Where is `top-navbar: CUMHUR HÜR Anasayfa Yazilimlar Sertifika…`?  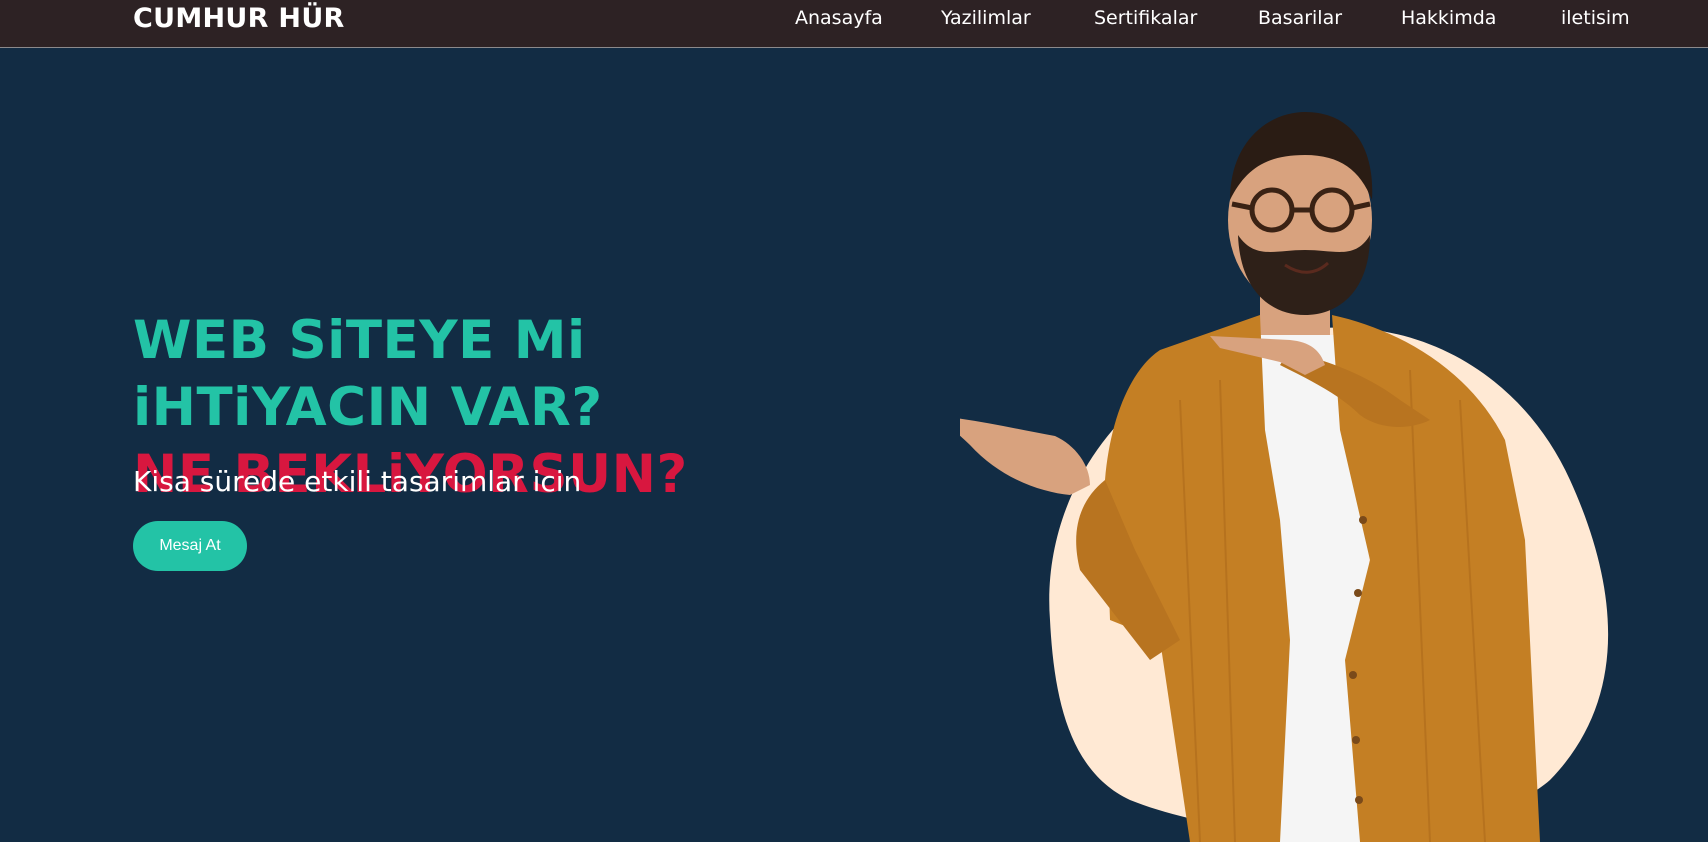 top-navbar: CUMHUR HÜR Anasayfa Yazilimlar Sertifika… is located at coordinates (854, 24).